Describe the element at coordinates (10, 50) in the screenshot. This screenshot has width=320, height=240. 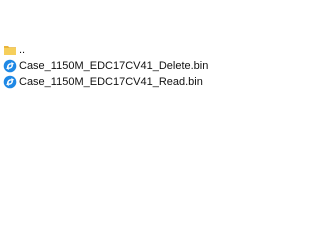
I see `folder-icon` at that location.